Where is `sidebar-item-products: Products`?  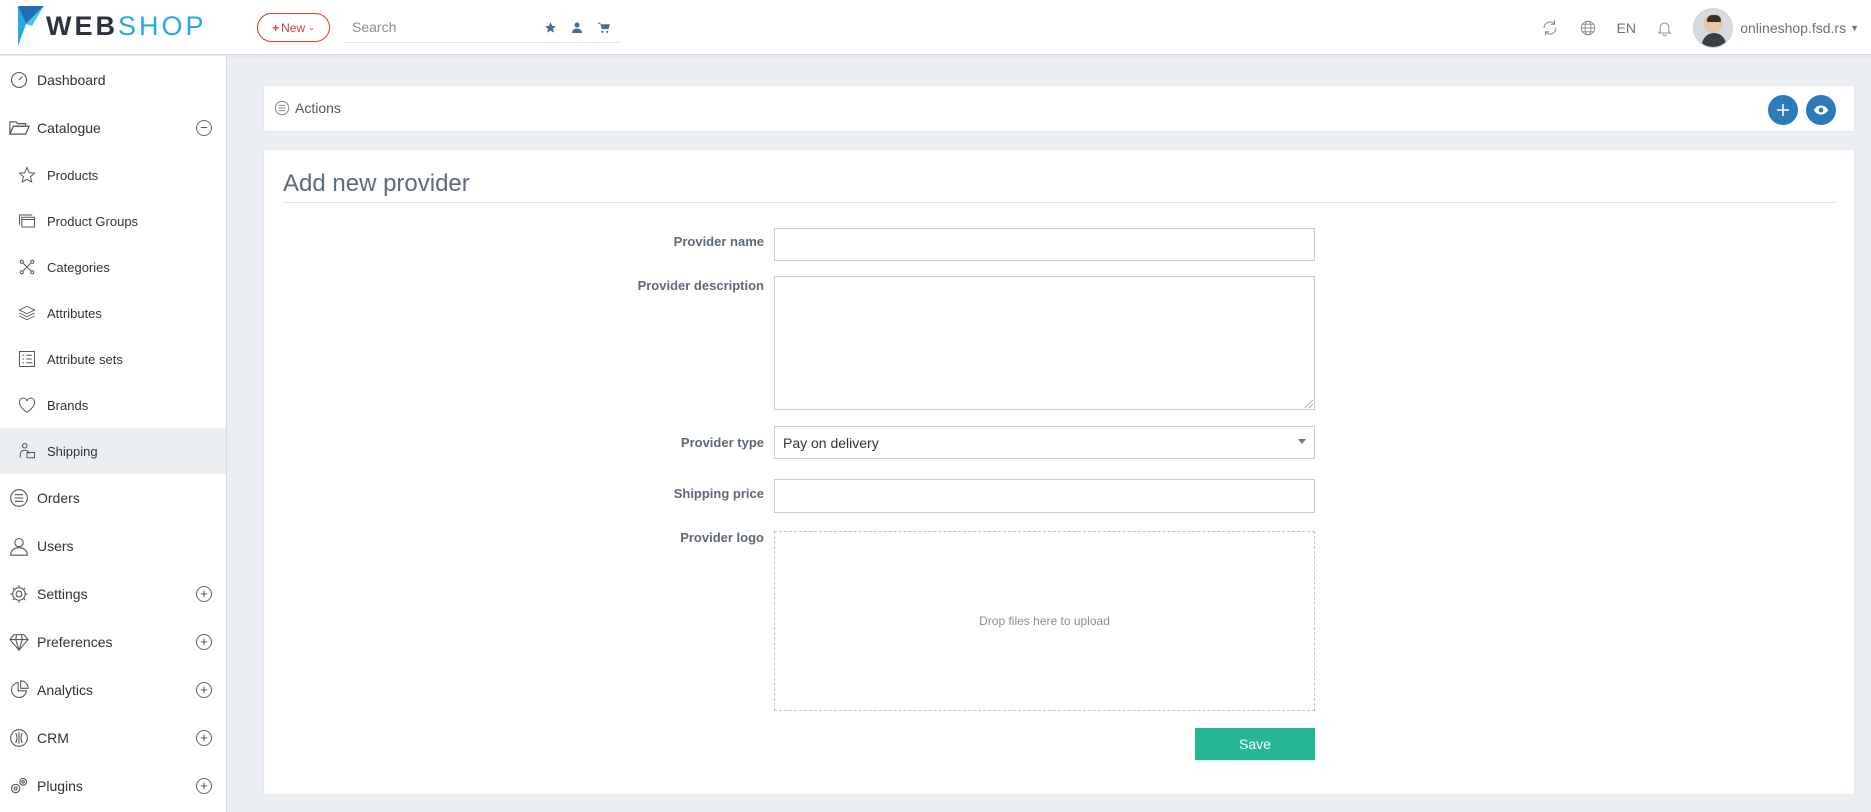
sidebar-item-products: Products is located at coordinates (113, 175).